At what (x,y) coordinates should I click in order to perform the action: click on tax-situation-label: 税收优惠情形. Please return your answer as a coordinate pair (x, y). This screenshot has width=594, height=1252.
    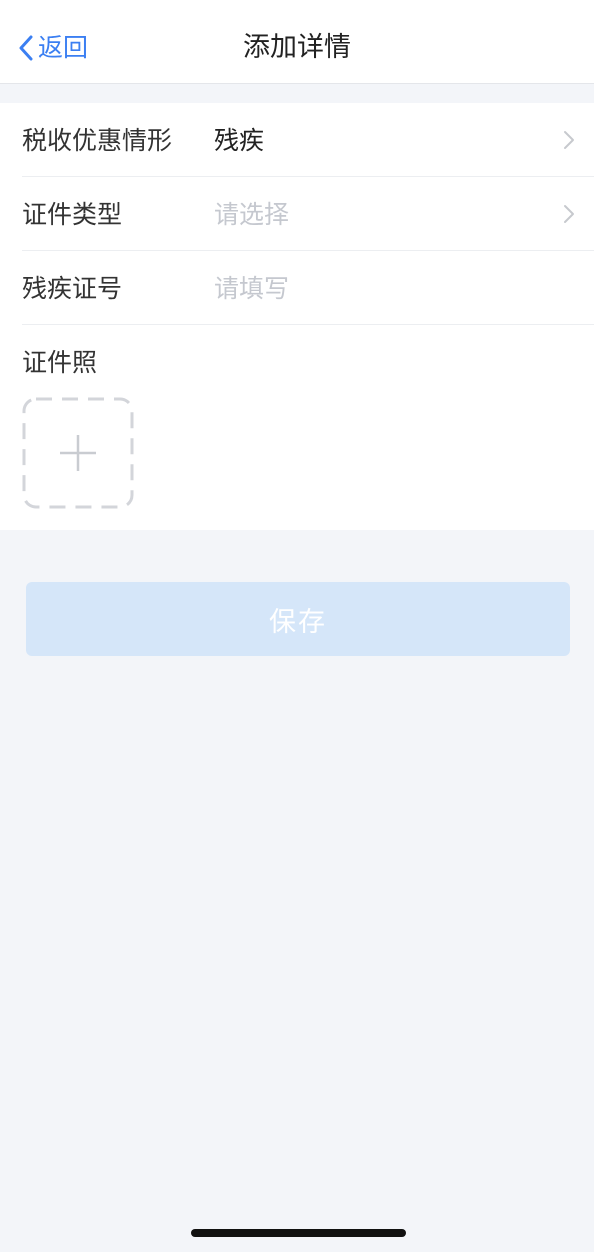
    Looking at the image, I should click on (97, 140).